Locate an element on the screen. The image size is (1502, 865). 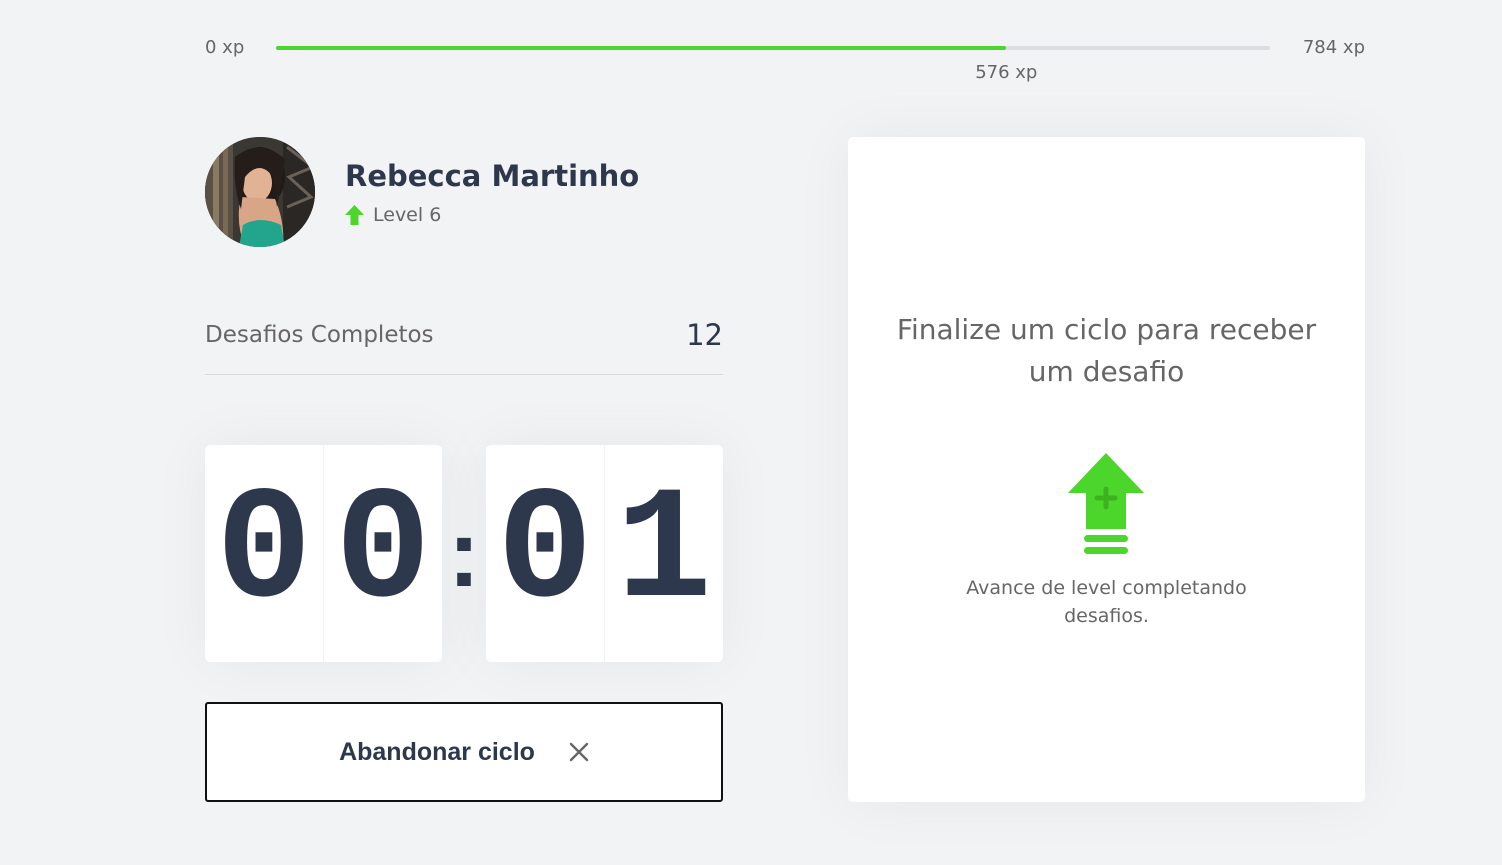
abandon-cycle-button: Abandonar ciclo is located at coordinates (464, 752).